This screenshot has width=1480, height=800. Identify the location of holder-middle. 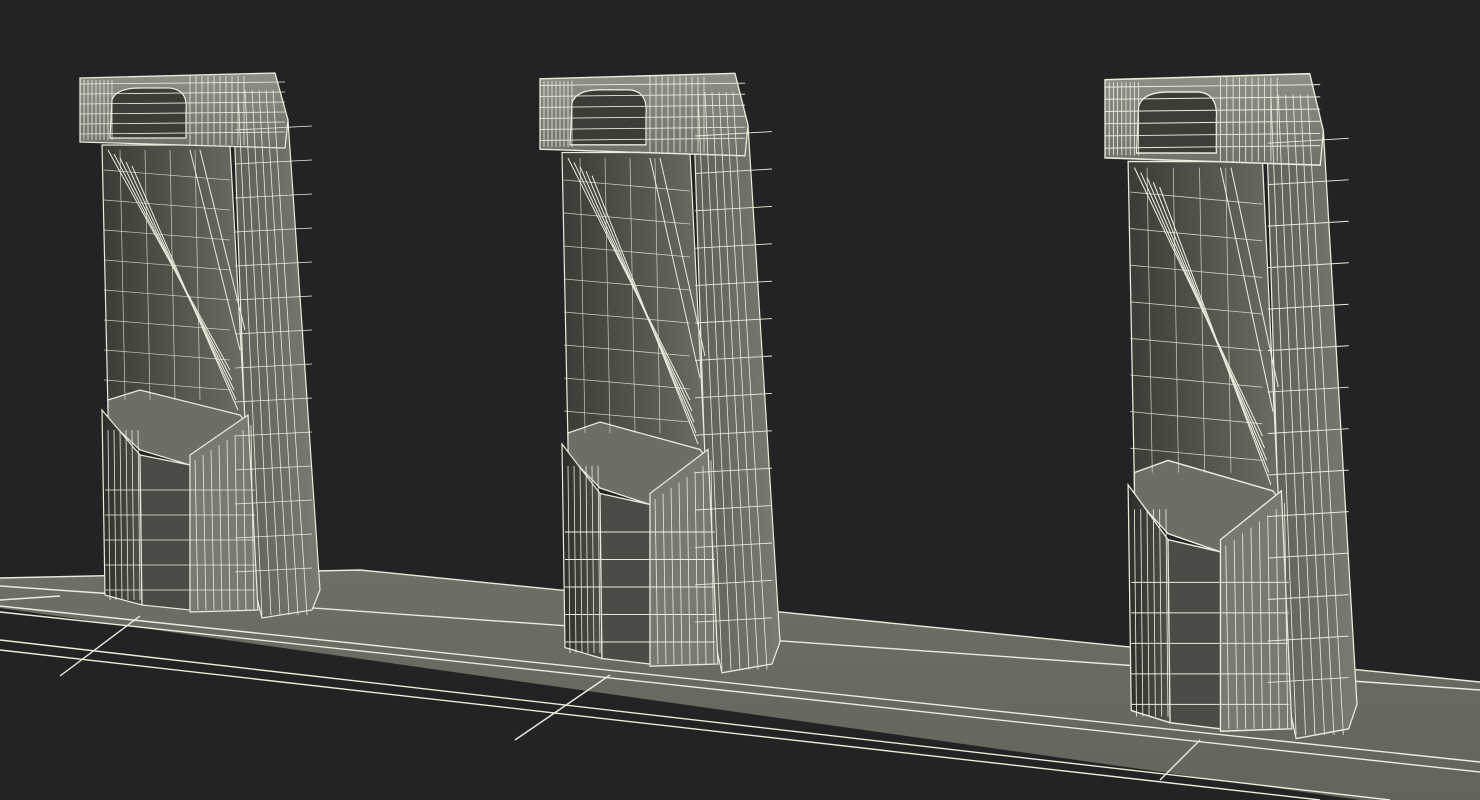
(660, 373).